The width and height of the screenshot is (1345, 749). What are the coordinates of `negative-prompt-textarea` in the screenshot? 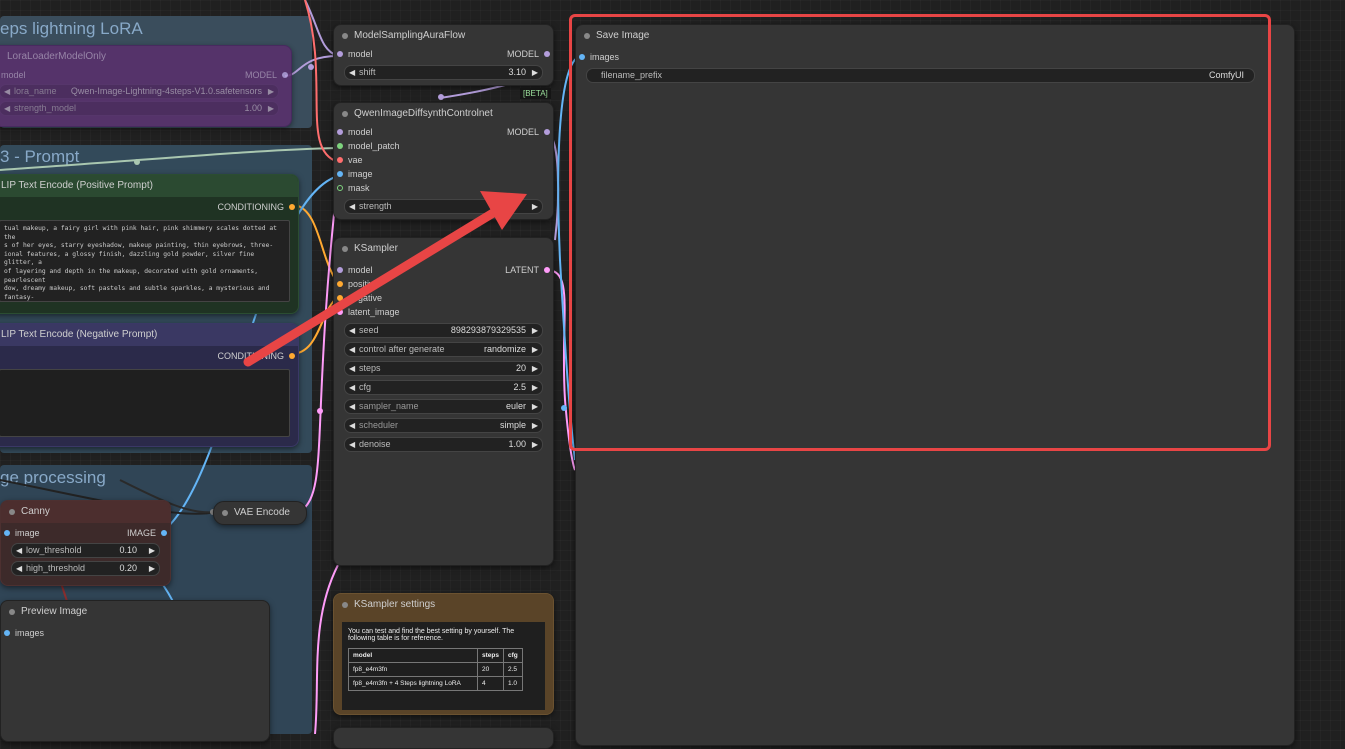 It's located at (145, 403).